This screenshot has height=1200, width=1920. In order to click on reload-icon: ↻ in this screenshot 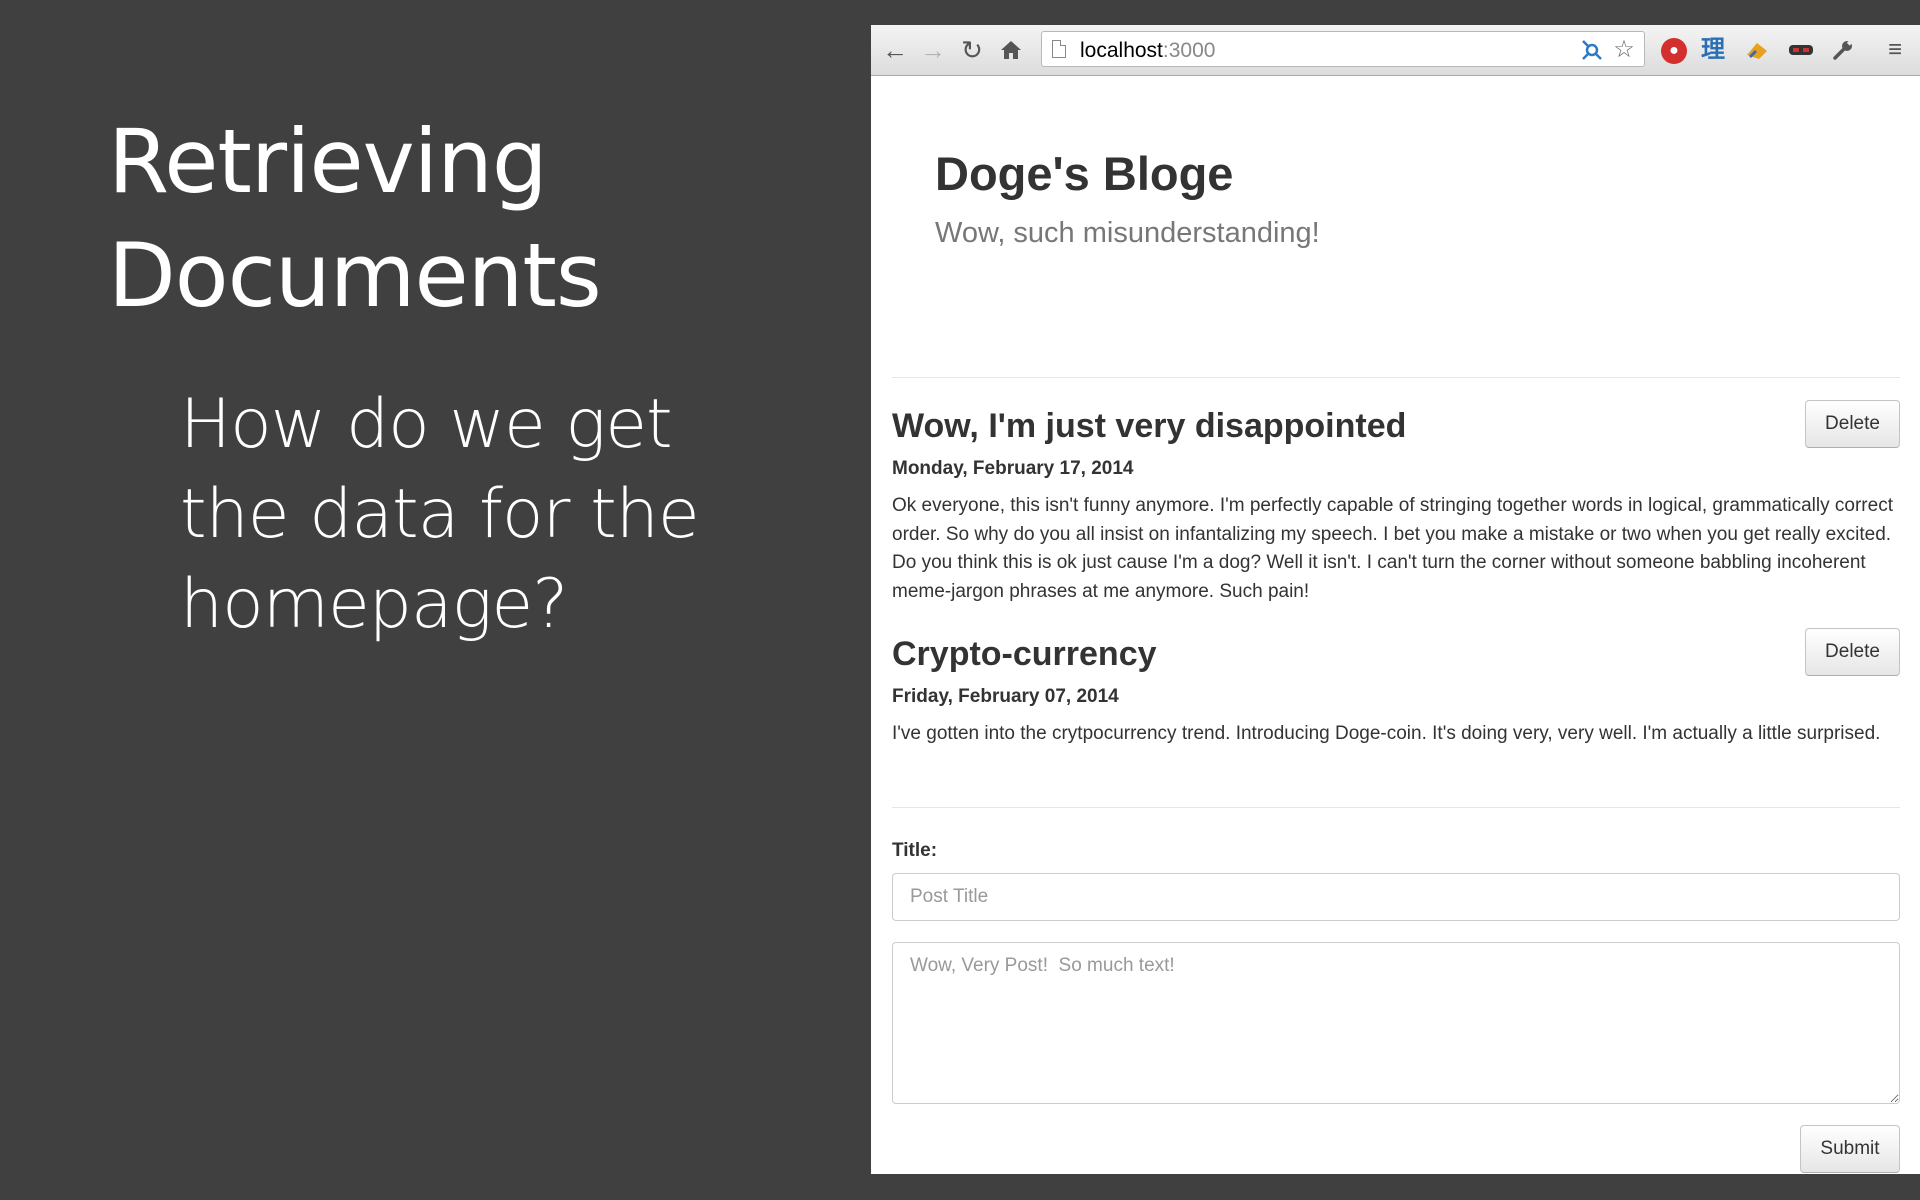, I will do `click(972, 50)`.